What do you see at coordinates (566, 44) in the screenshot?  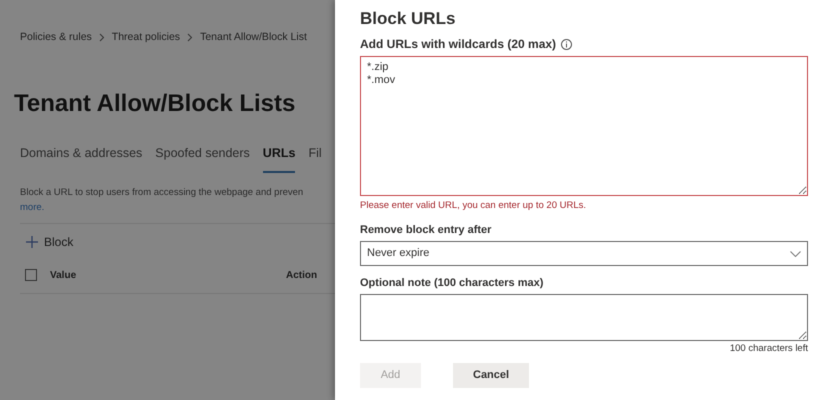 I see `info-icon` at bounding box center [566, 44].